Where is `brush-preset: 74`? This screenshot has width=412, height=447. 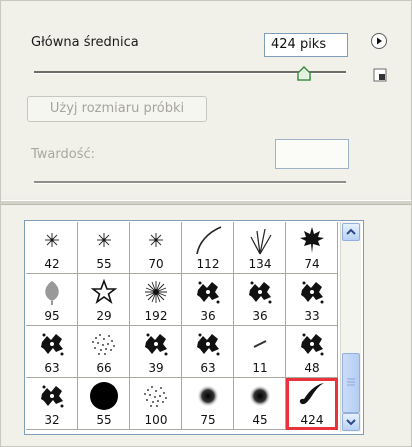 brush-preset: 74 is located at coordinates (312, 248).